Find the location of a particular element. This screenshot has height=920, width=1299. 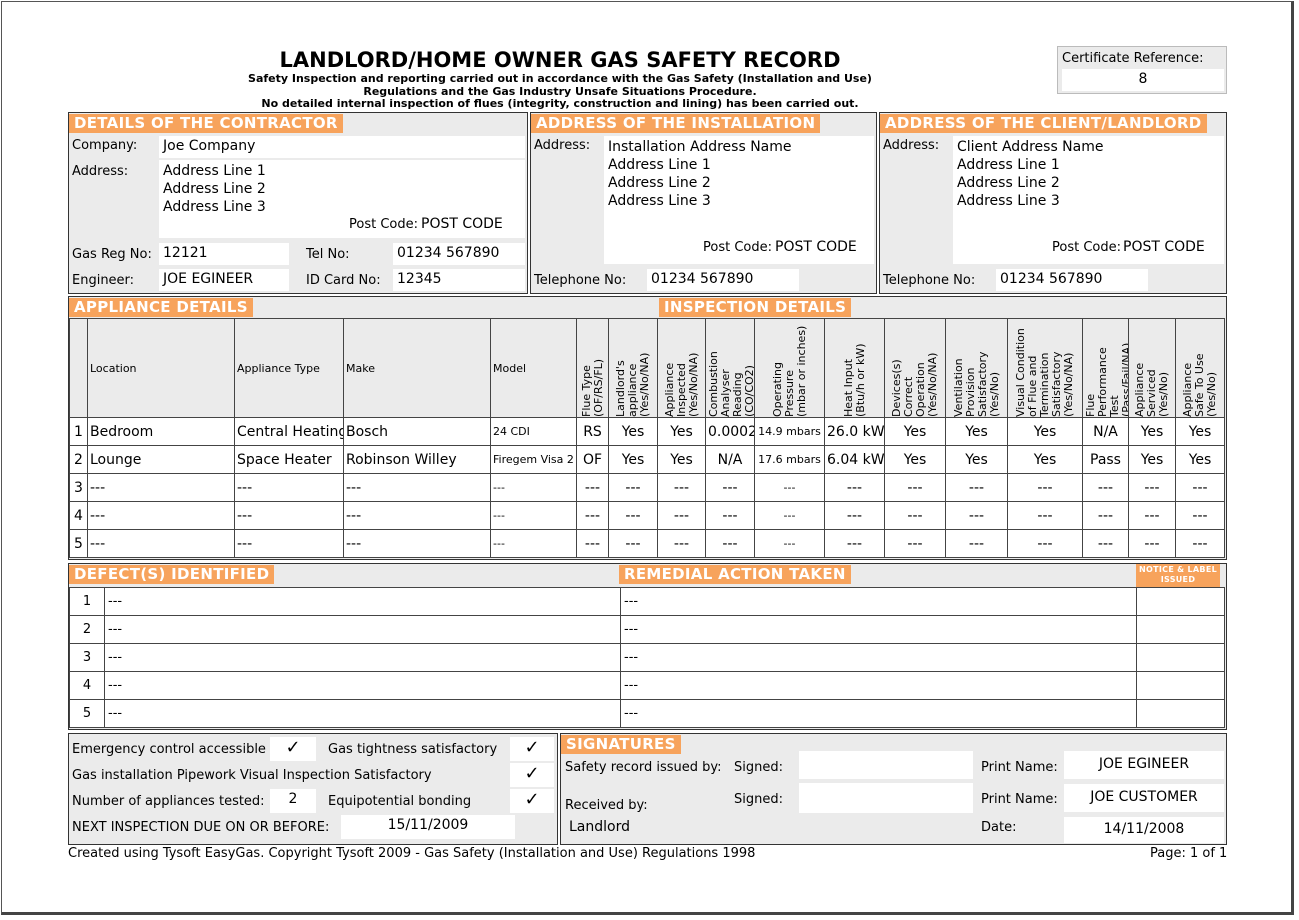

gas-reg-field: 12121 is located at coordinates (224, 254).